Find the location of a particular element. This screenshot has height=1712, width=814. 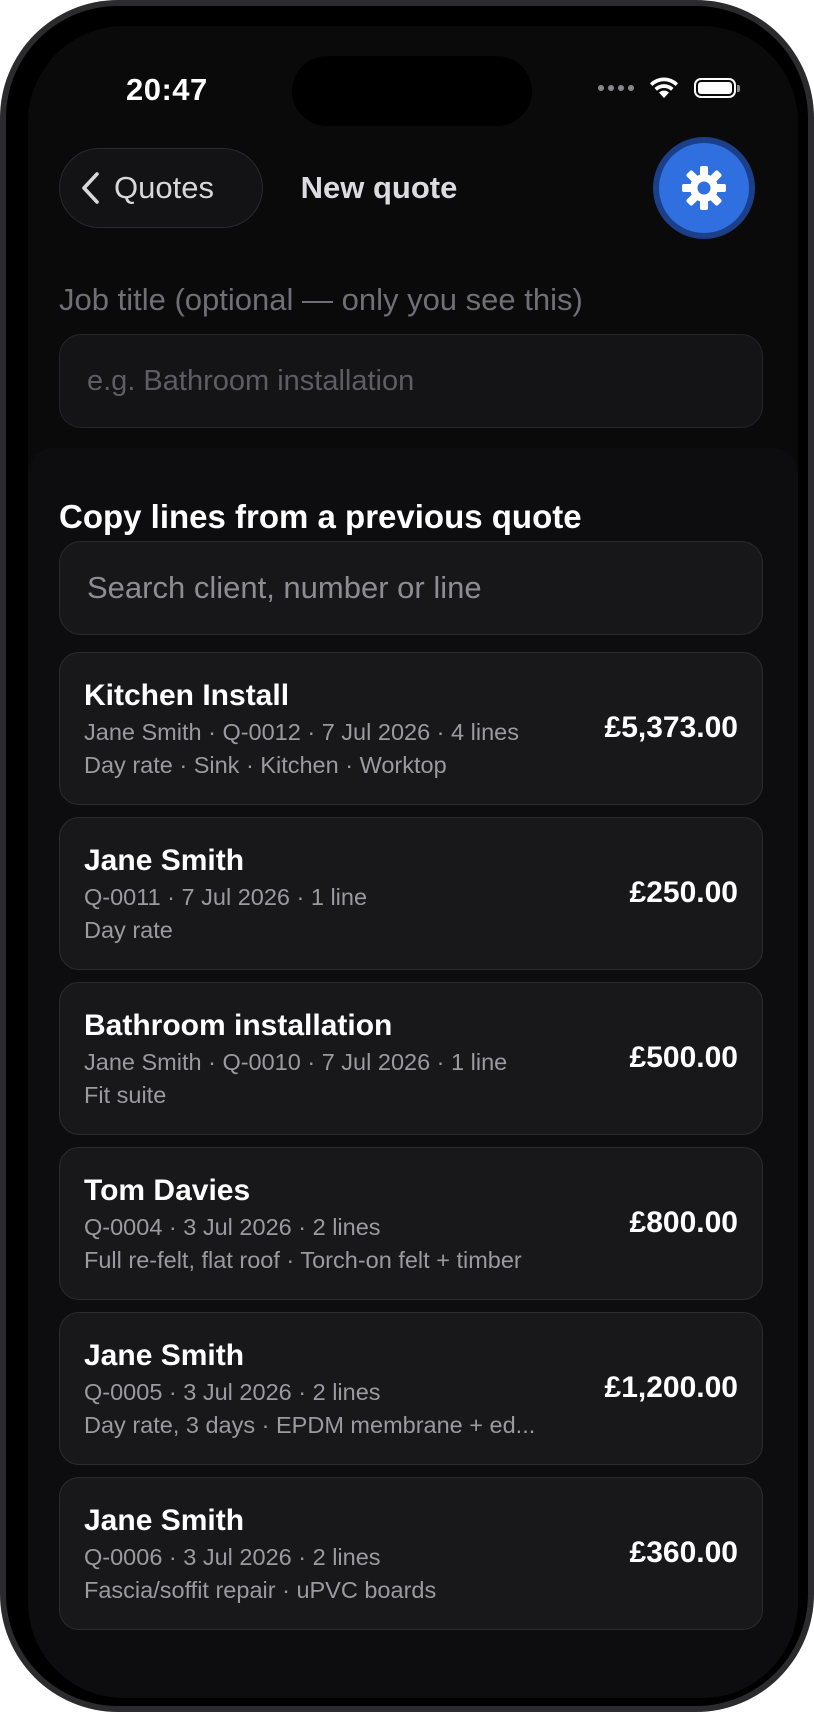

quote-meta: Q-0006 · 3 Jul 2026 · 2 lines is located at coordinates (232, 1557).